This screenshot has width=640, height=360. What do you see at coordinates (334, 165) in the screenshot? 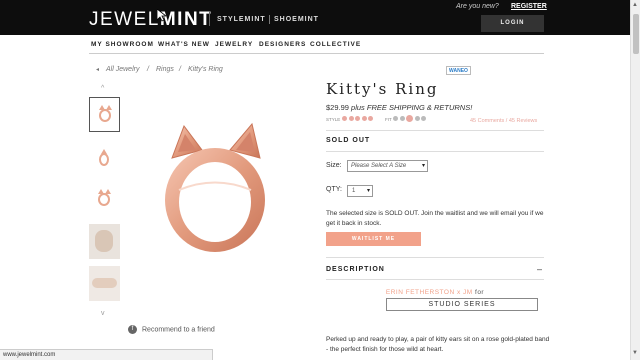
I see `size-label: Size:` at bounding box center [334, 165].